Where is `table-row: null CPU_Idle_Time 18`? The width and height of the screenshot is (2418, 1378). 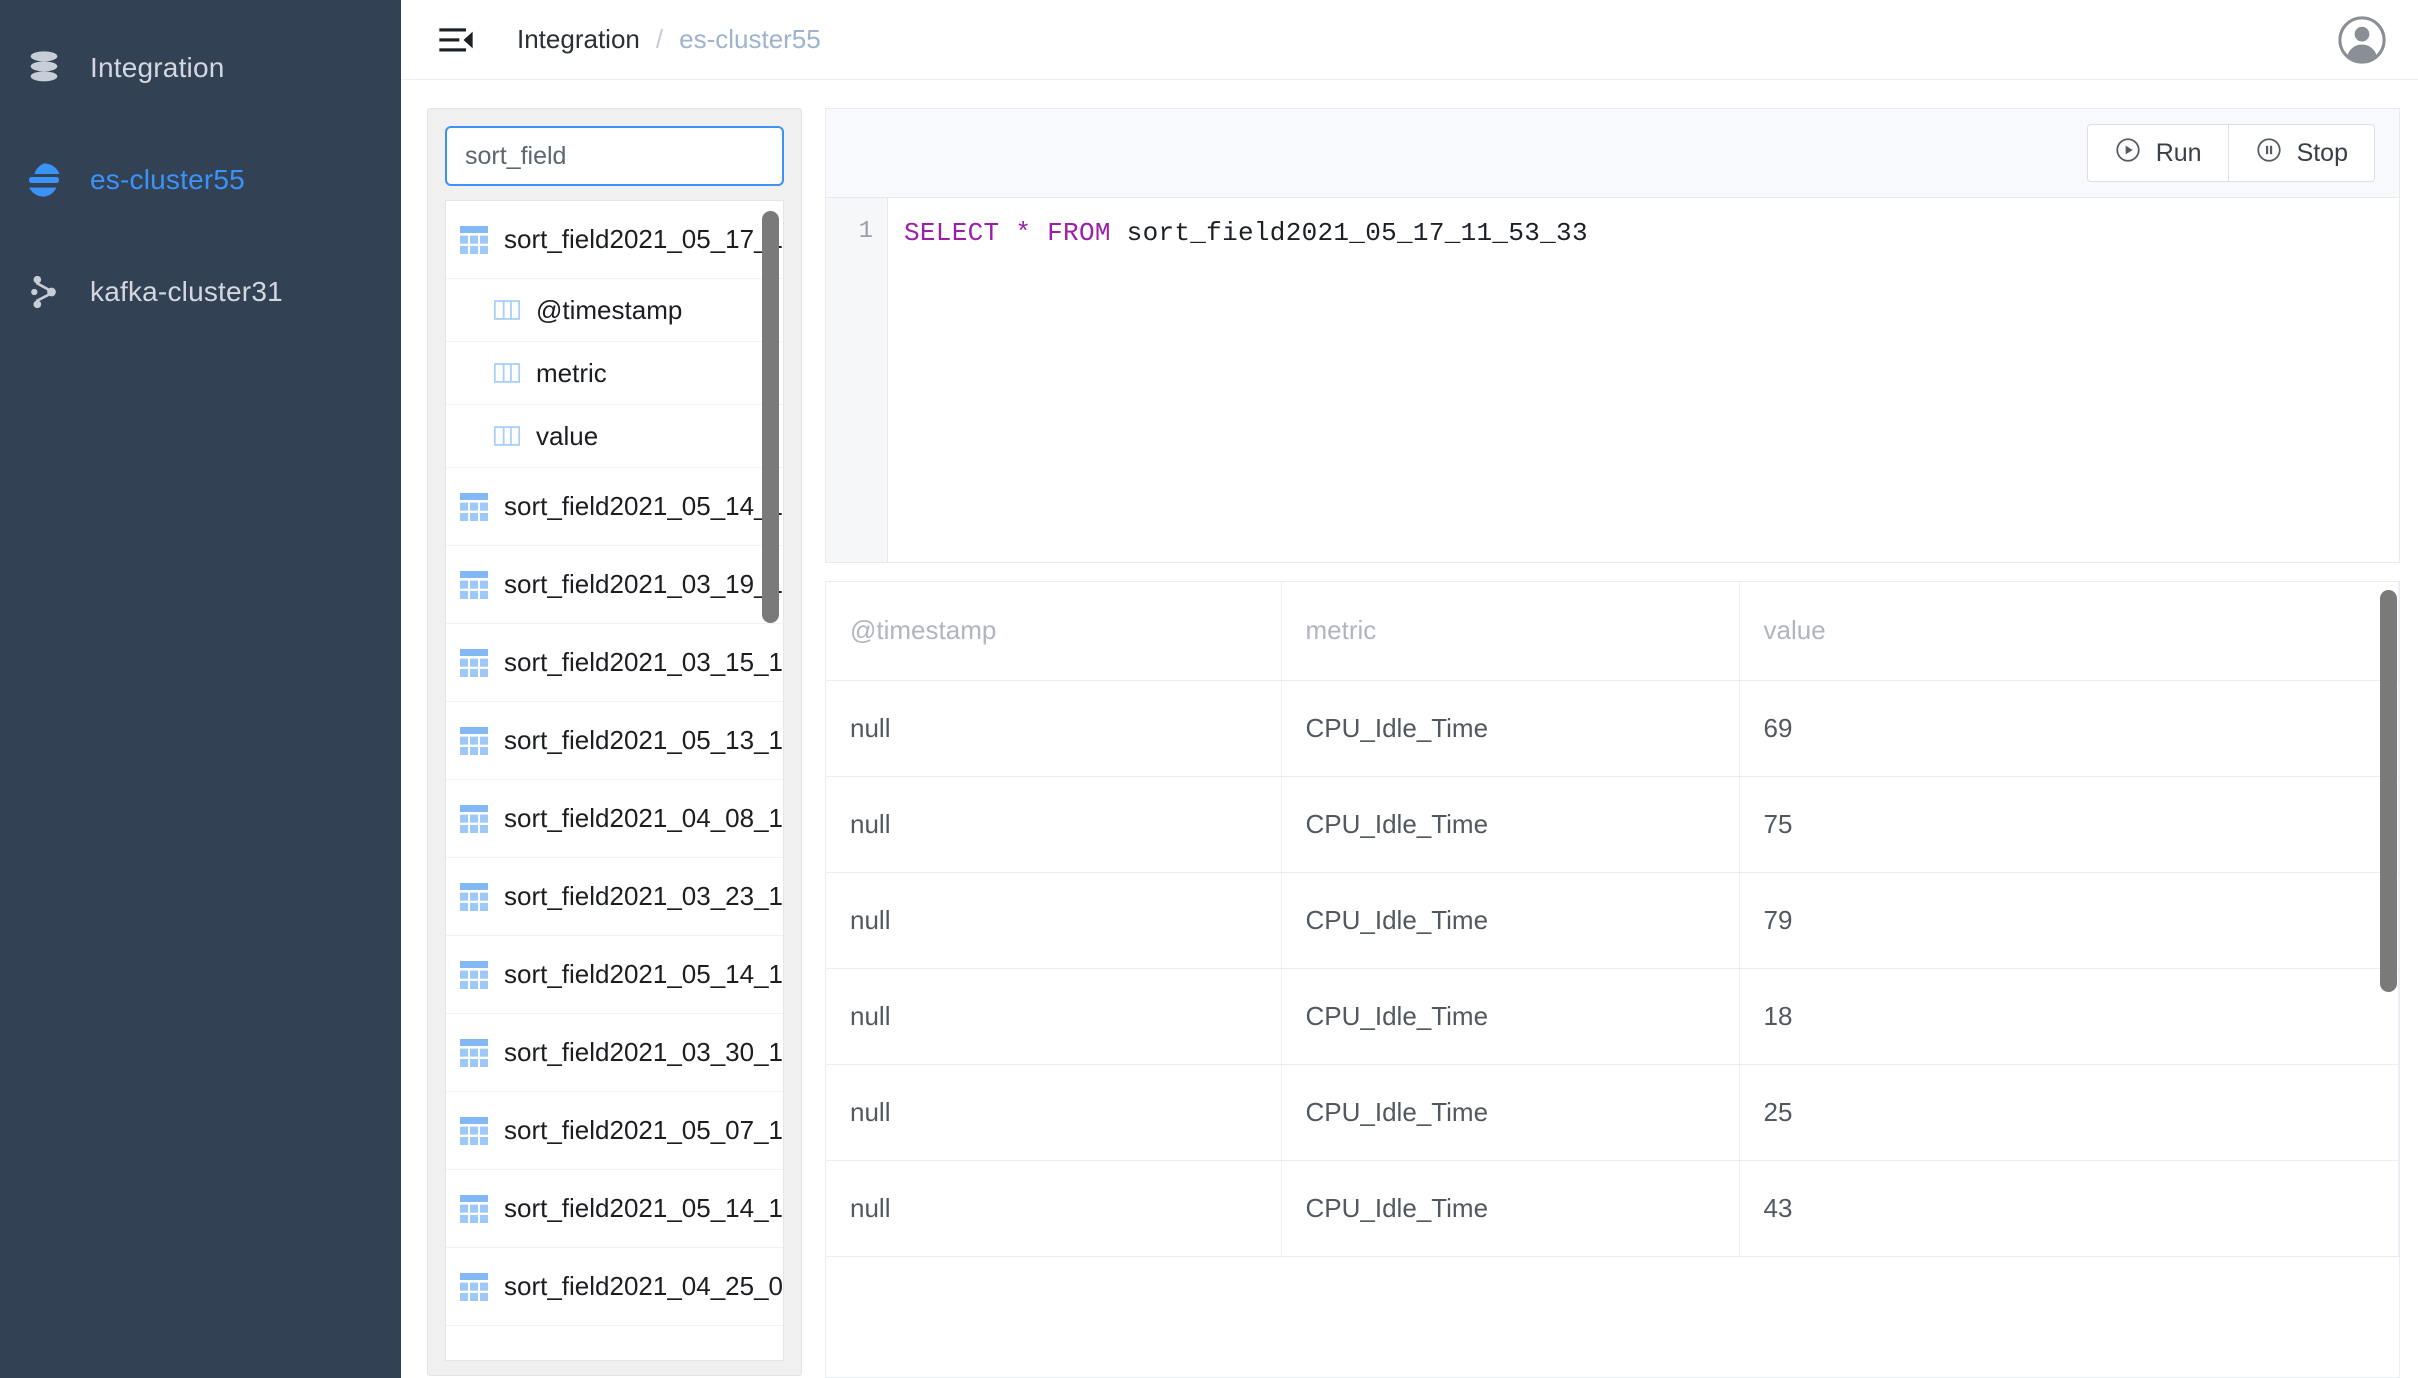 table-row: null CPU_Idle_Time 18 is located at coordinates (1612, 1016).